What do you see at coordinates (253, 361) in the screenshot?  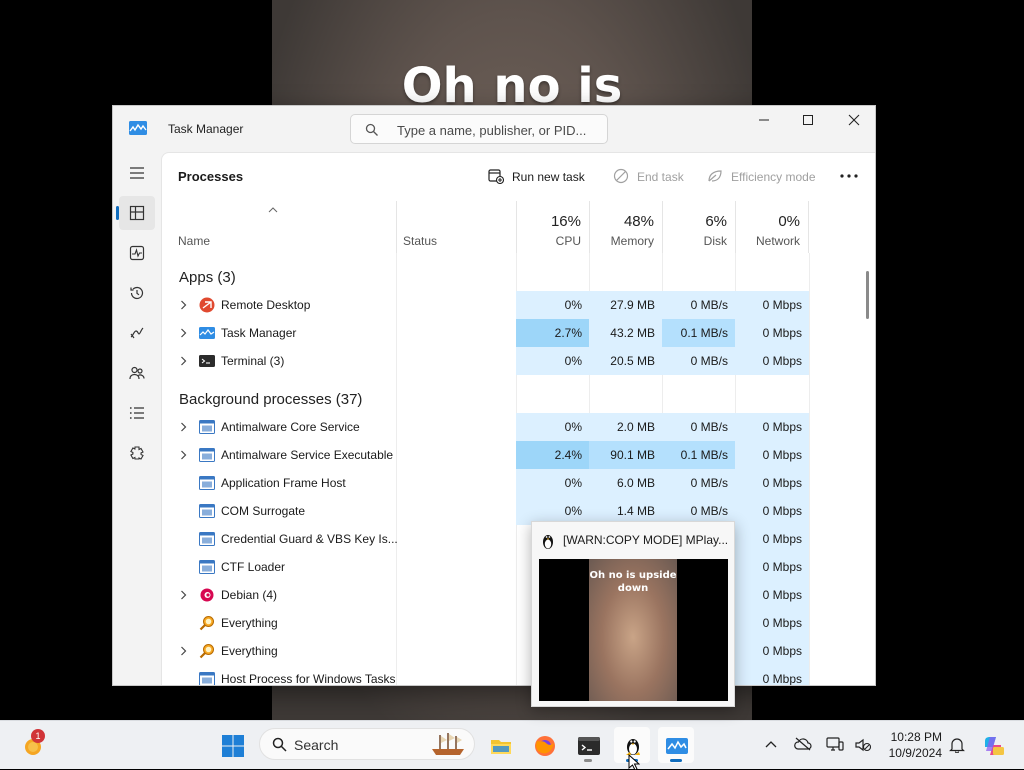 I see `process-name: Terminal (3)` at bounding box center [253, 361].